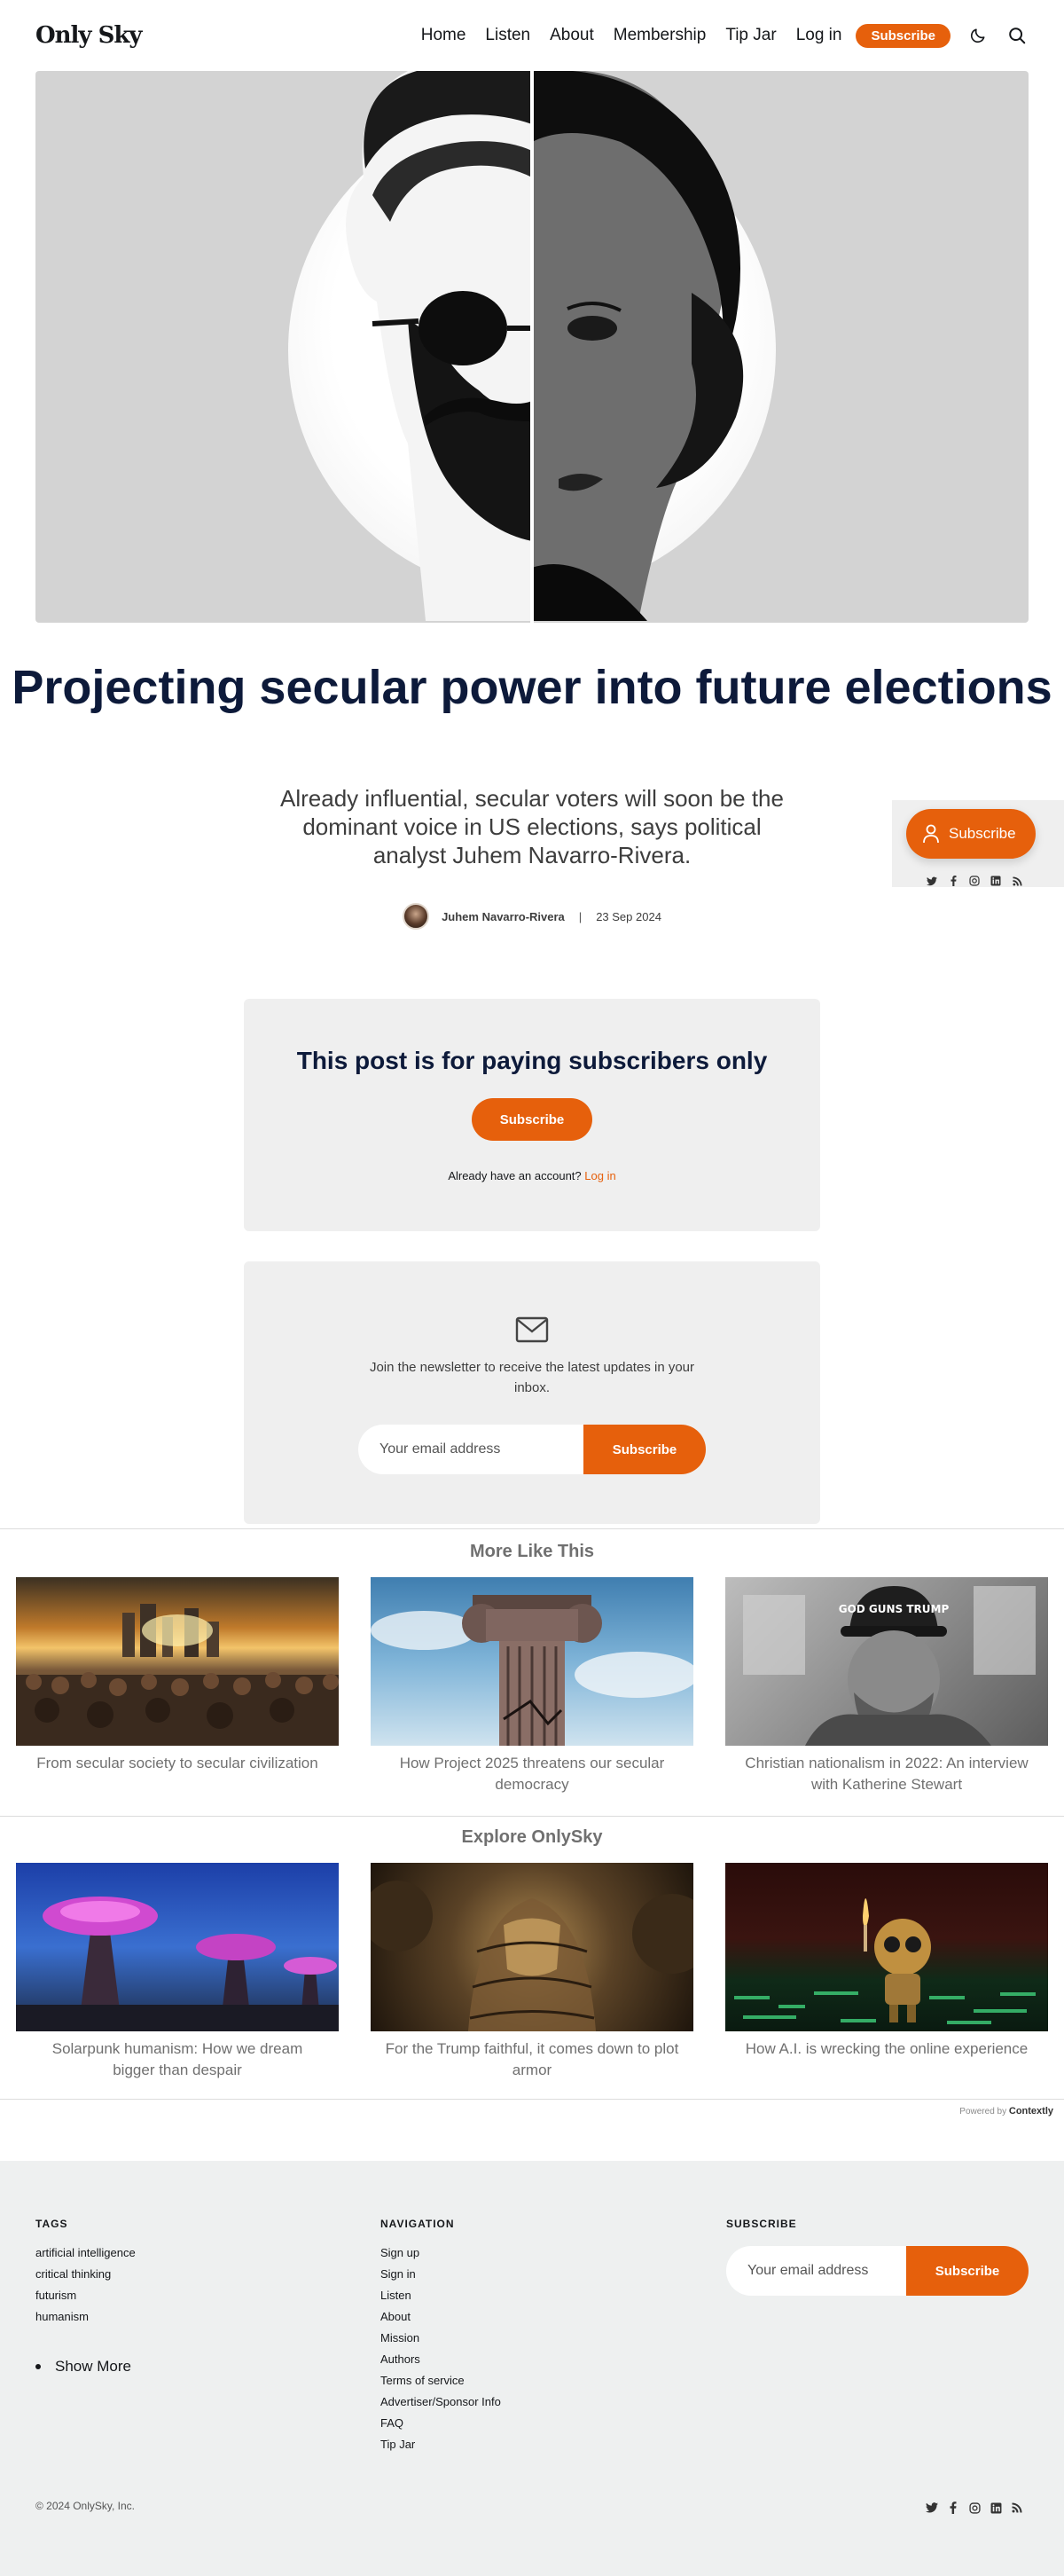  I want to click on show-more-button: Show More, so click(83, 2367).